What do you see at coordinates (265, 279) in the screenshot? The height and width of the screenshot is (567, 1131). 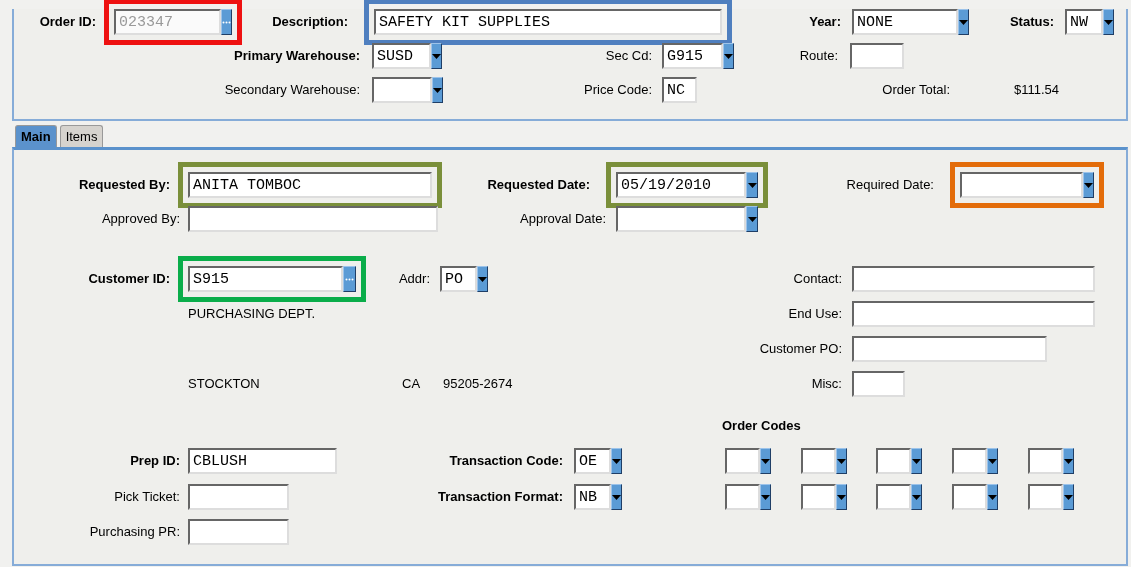 I see `input-field: S915` at bounding box center [265, 279].